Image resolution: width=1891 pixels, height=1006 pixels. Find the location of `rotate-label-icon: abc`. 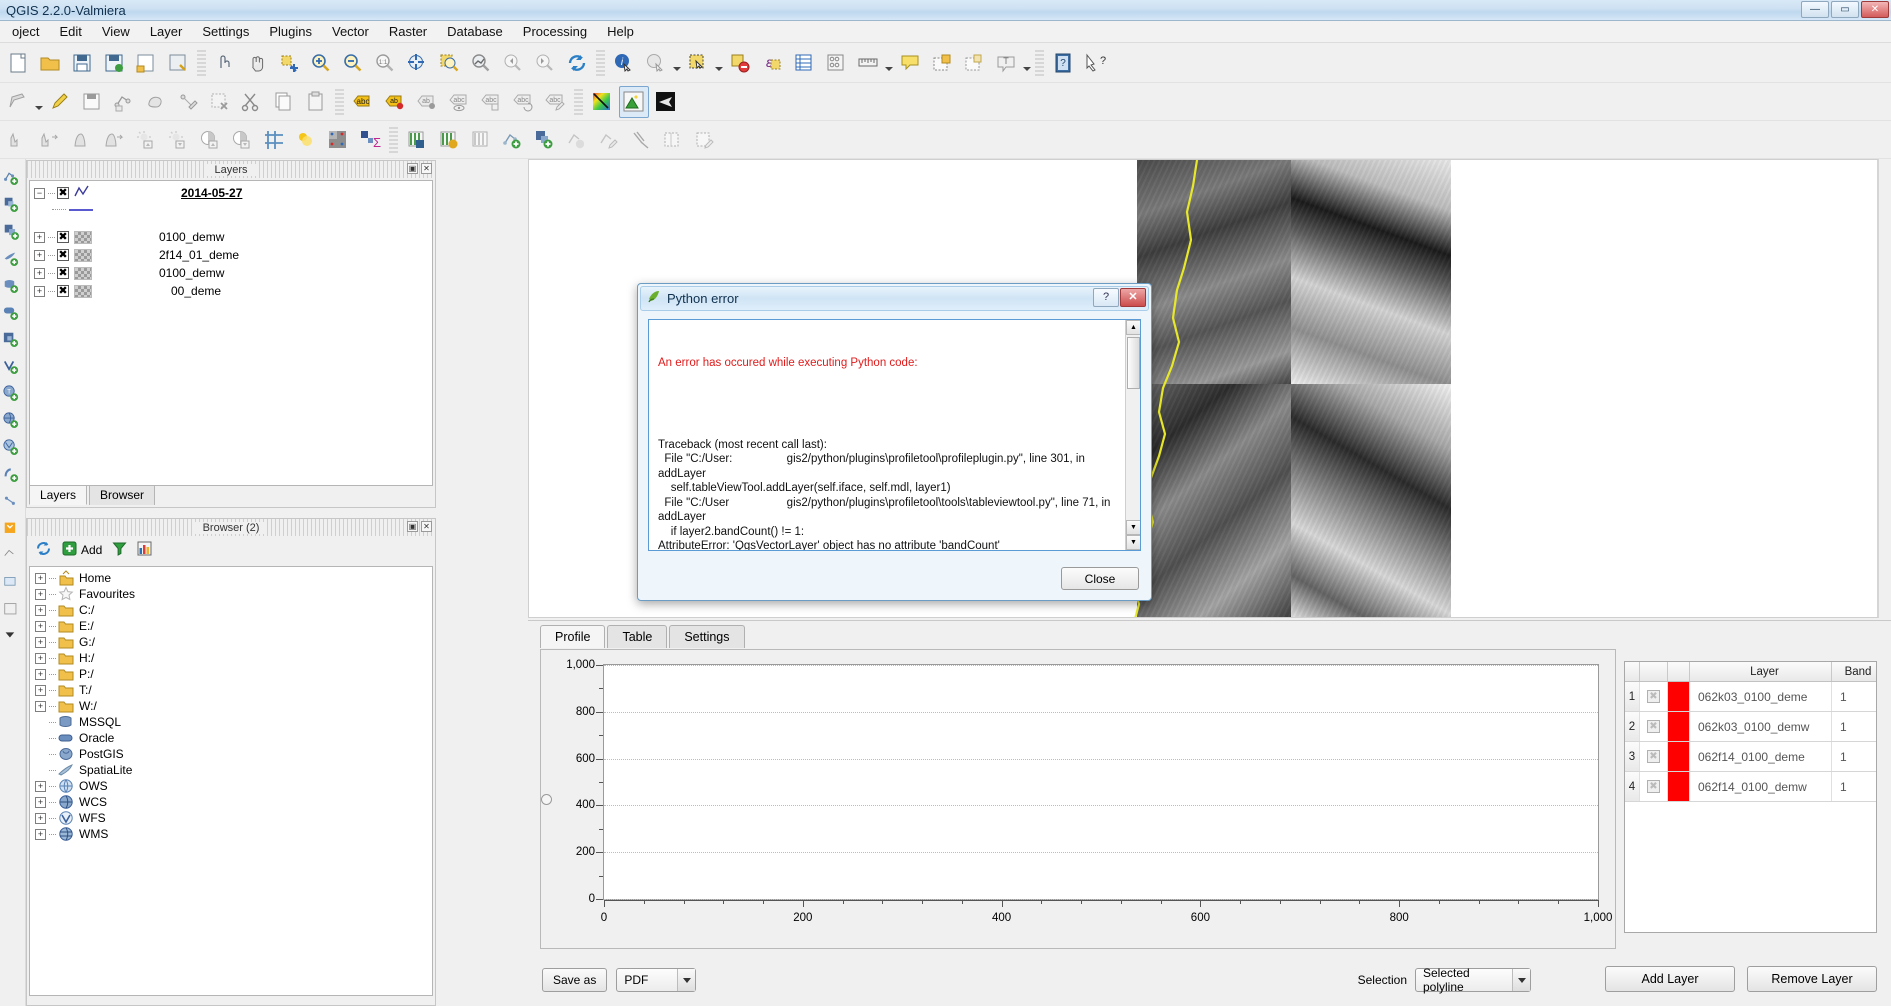

rotate-label-icon: abc is located at coordinates (523, 102).